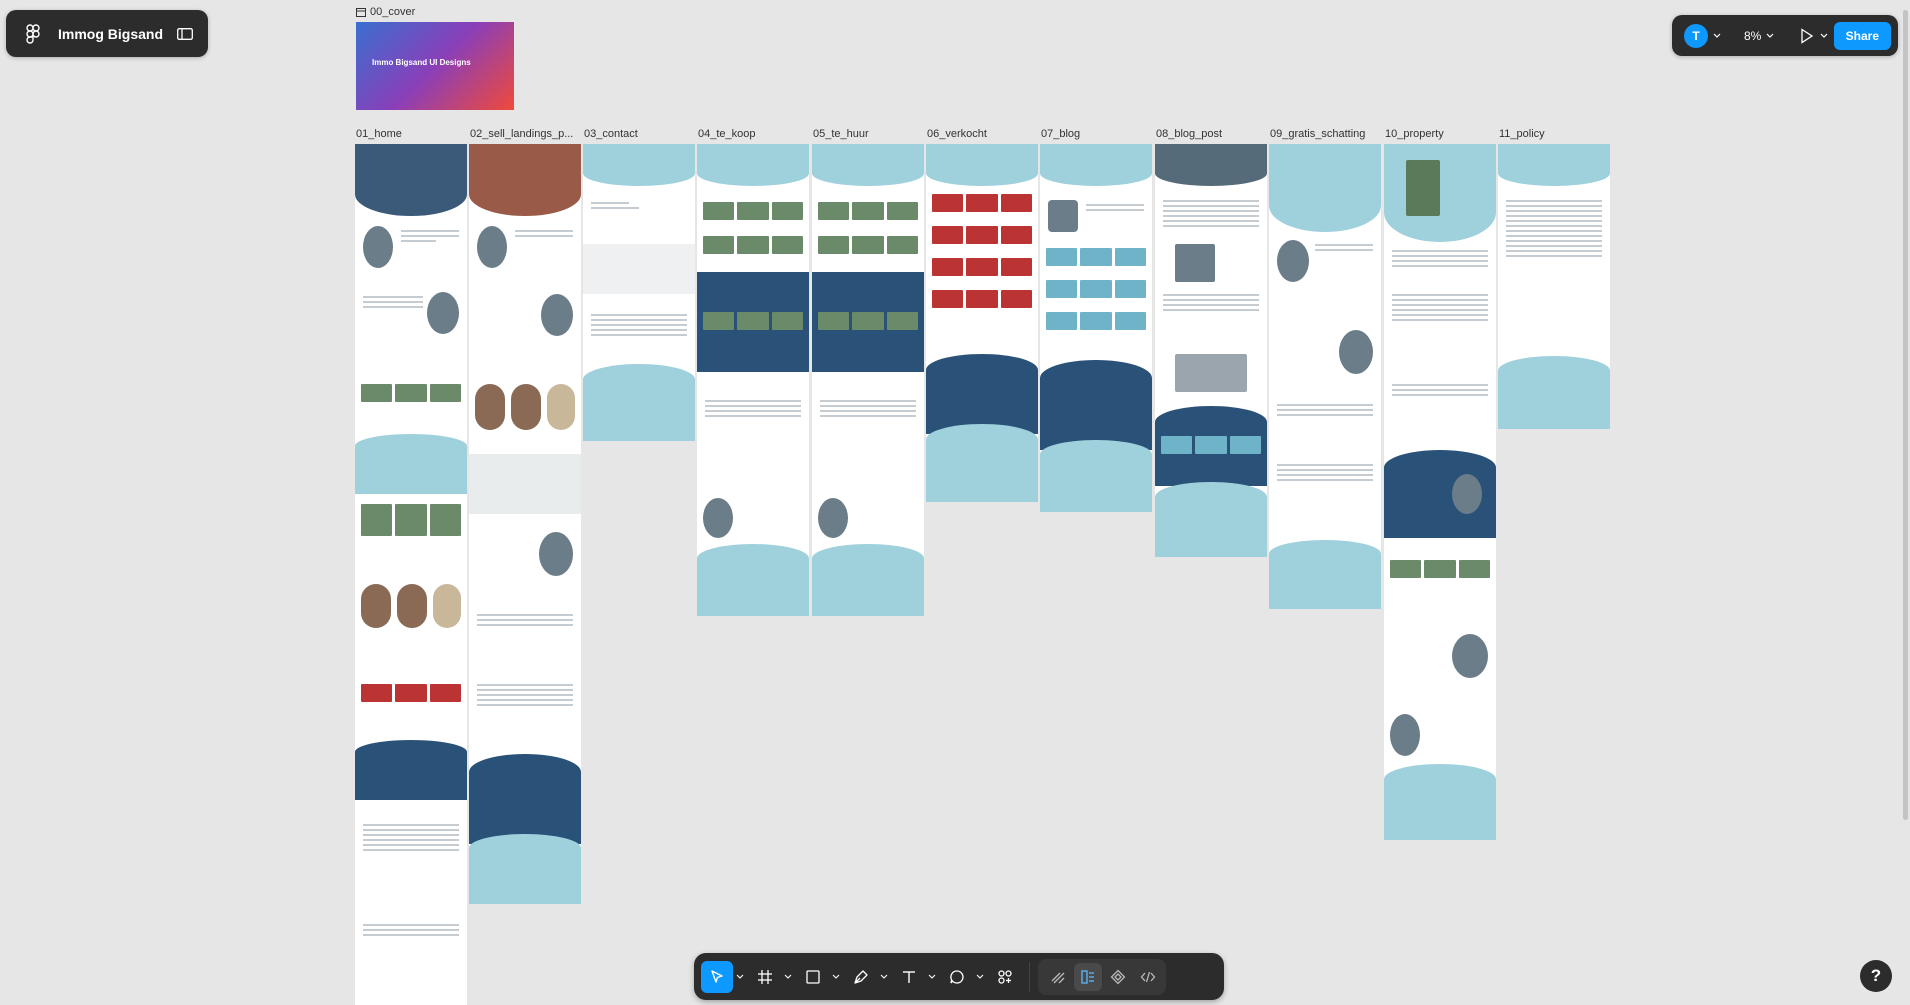 The height and width of the screenshot is (1005, 1910). What do you see at coordinates (1005, 977) in the screenshot?
I see `actions-tool-icon` at bounding box center [1005, 977].